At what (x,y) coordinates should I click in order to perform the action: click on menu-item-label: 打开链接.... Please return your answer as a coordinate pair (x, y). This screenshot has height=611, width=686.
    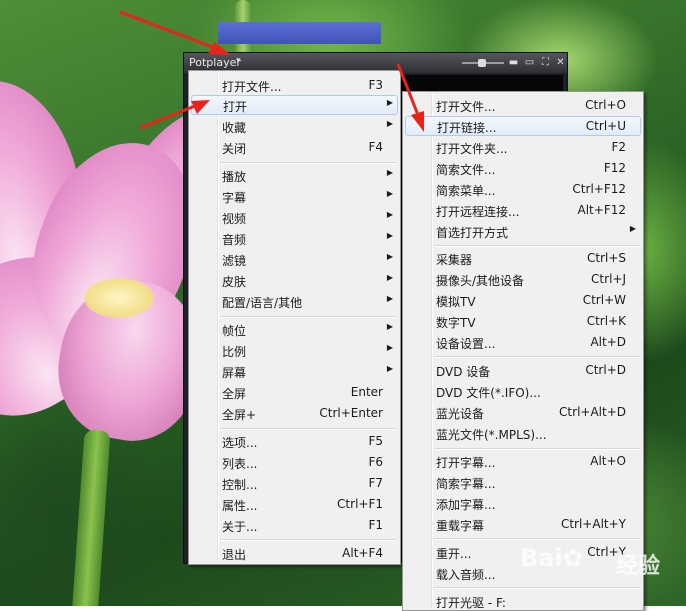
    Looking at the image, I should click on (467, 128).